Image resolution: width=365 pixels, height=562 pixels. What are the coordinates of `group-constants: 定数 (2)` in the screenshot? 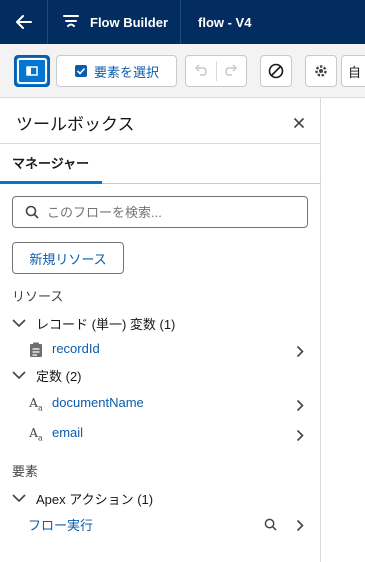 It's located at (47, 375).